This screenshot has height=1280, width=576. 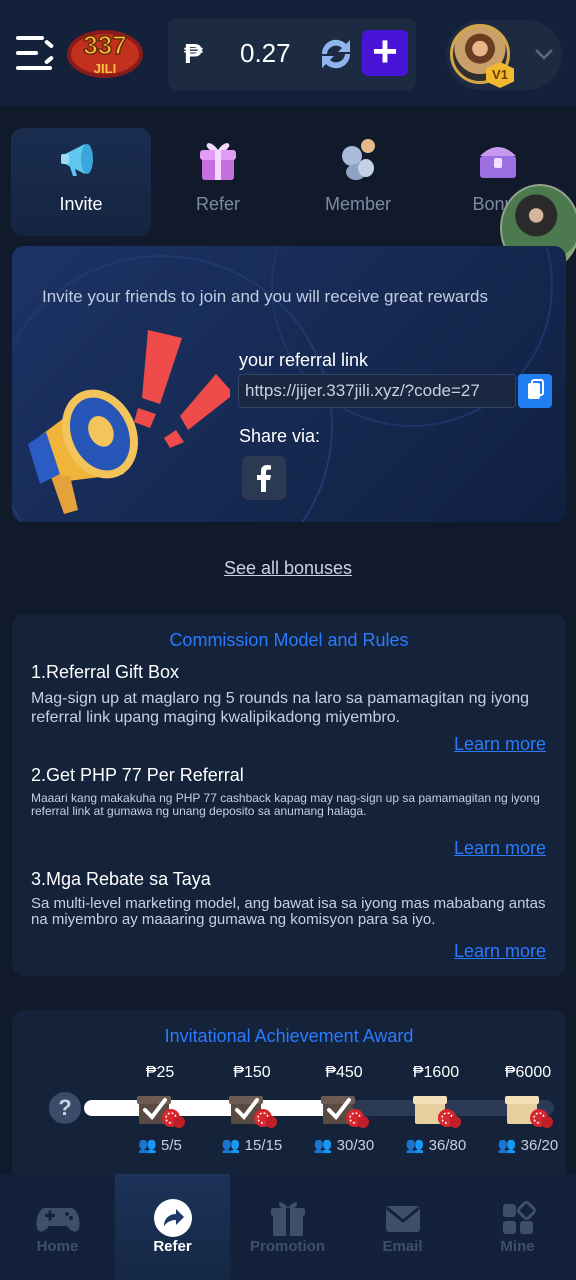 I want to click on profile-dropdown: V1, so click(x=504, y=55).